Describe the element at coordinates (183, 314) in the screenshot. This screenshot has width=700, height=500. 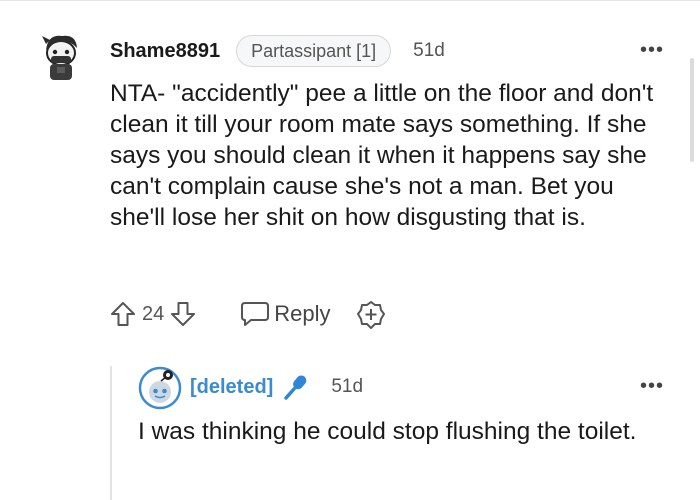
I see `downvote-icon` at that location.